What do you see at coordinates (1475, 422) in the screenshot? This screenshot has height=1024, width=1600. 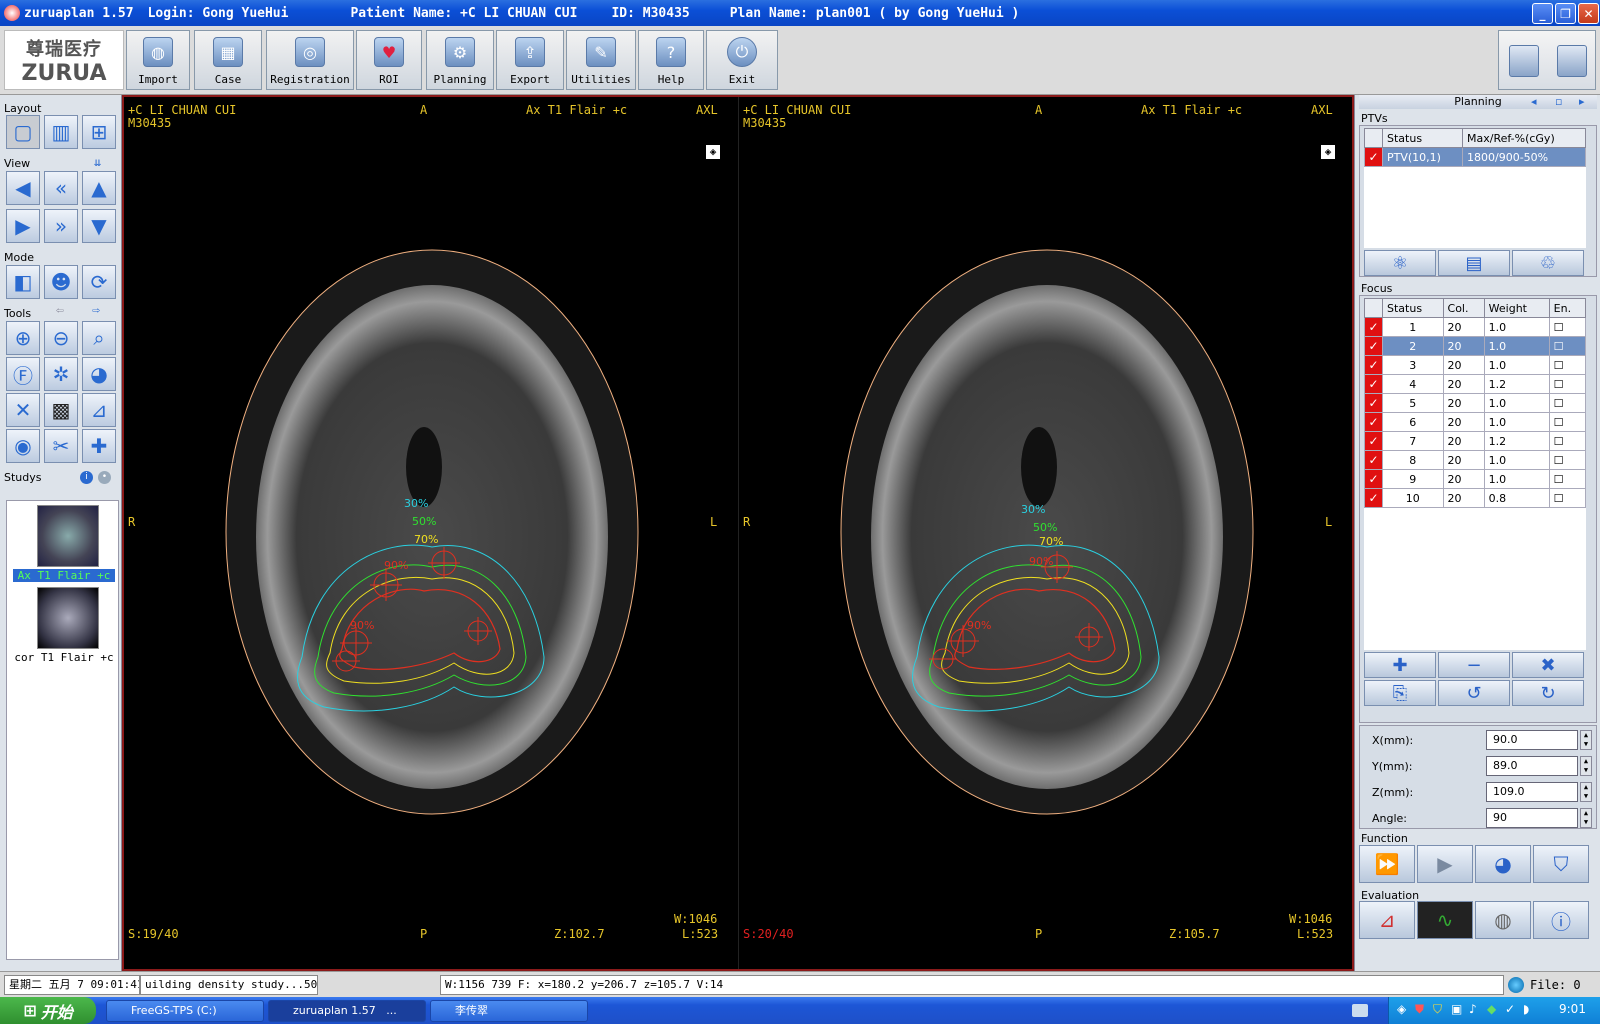 I see `focus-row: ✓ 6 20 1.0 ☐` at bounding box center [1475, 422].